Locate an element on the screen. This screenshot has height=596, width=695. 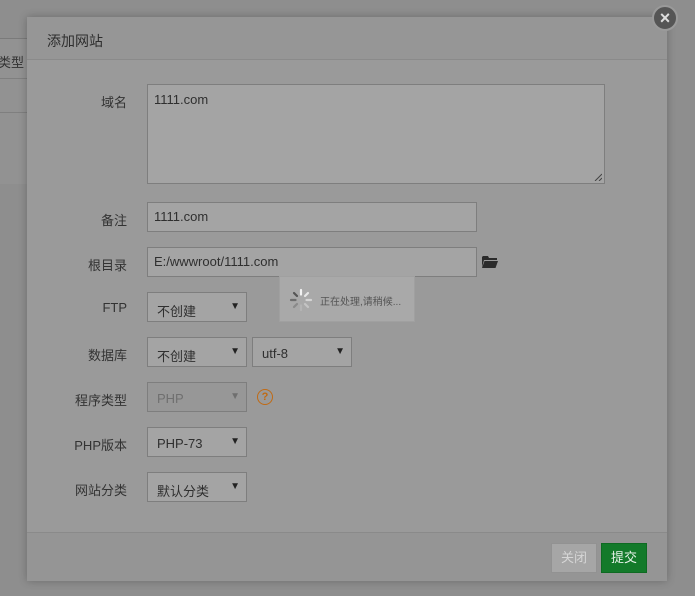
loading-spinner-icon is located at coordinates (301, 300).